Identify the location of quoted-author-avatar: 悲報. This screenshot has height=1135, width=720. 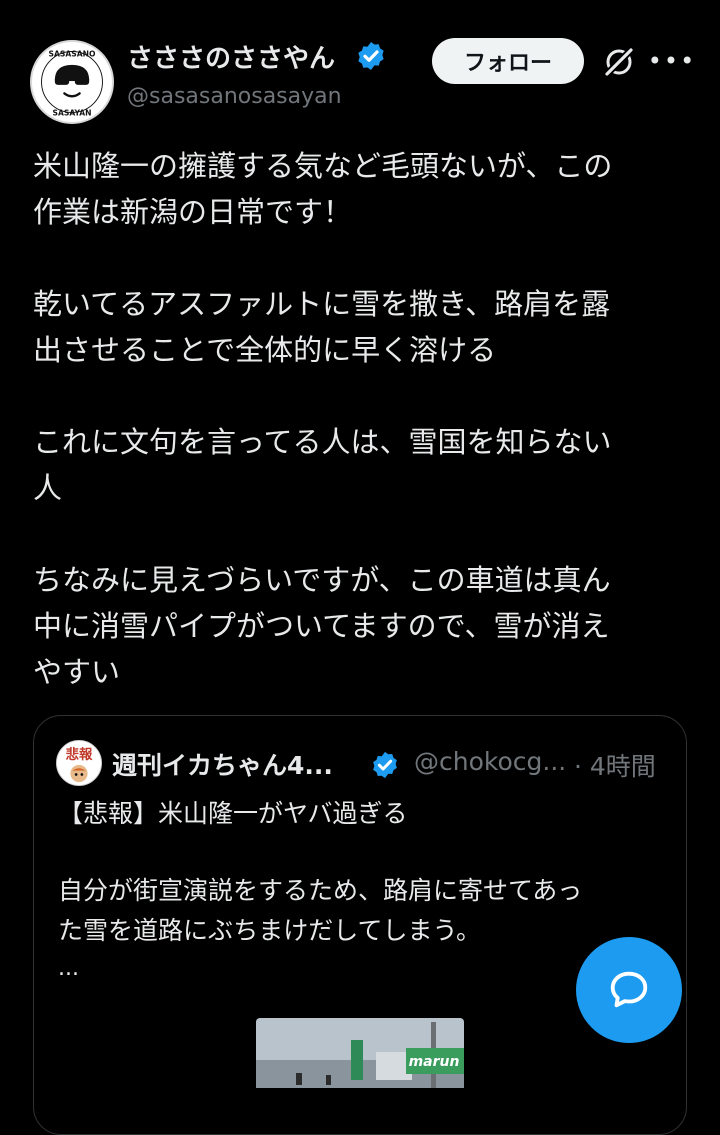
(79, 763).